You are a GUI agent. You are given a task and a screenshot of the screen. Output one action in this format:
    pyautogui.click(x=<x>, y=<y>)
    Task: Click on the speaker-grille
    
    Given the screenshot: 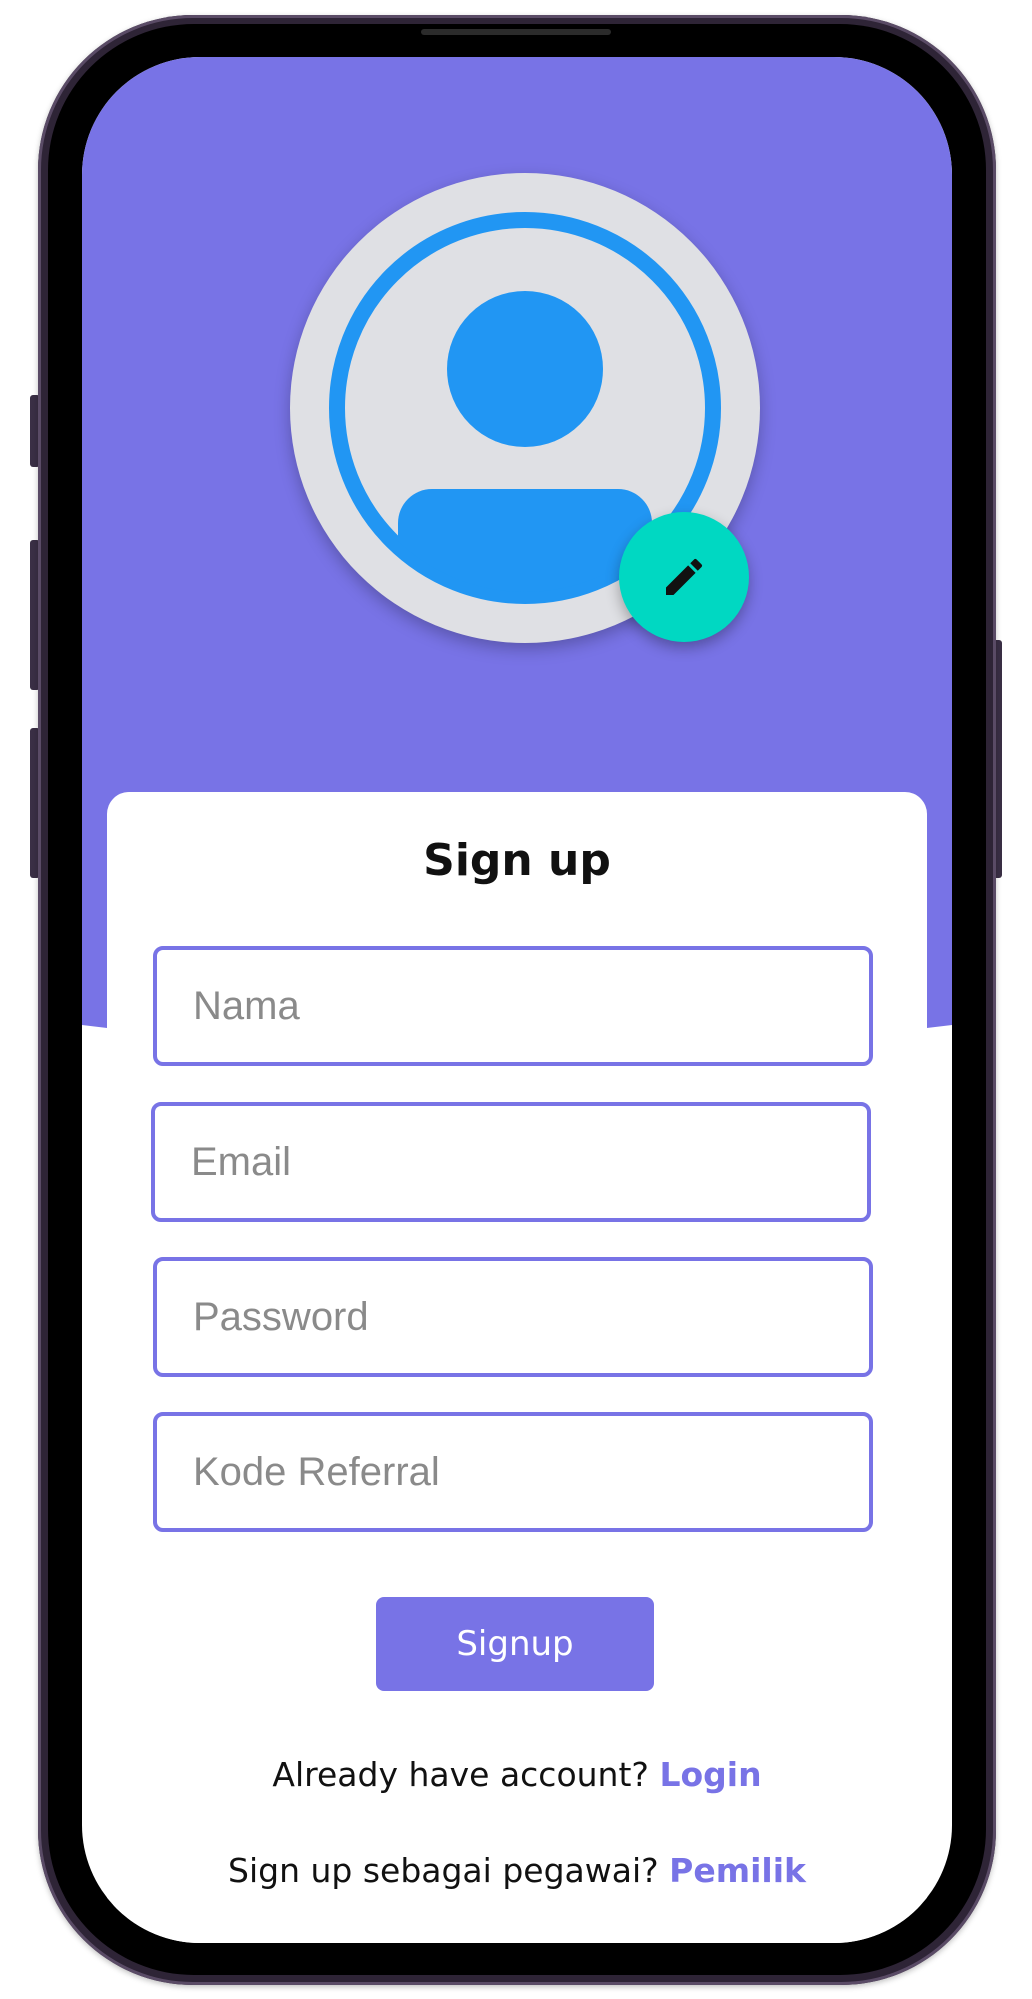 What is the action you would take?
    pyautogui.click(x=516, y=32)
    